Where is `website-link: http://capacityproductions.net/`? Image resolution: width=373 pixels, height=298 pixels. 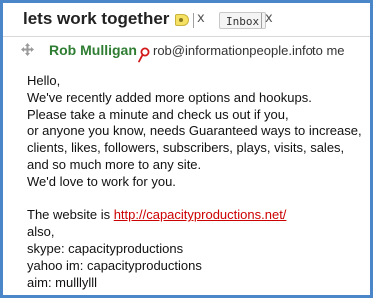 website-link: http://capacityproductions.net/ is located at coordinates (200, 214).